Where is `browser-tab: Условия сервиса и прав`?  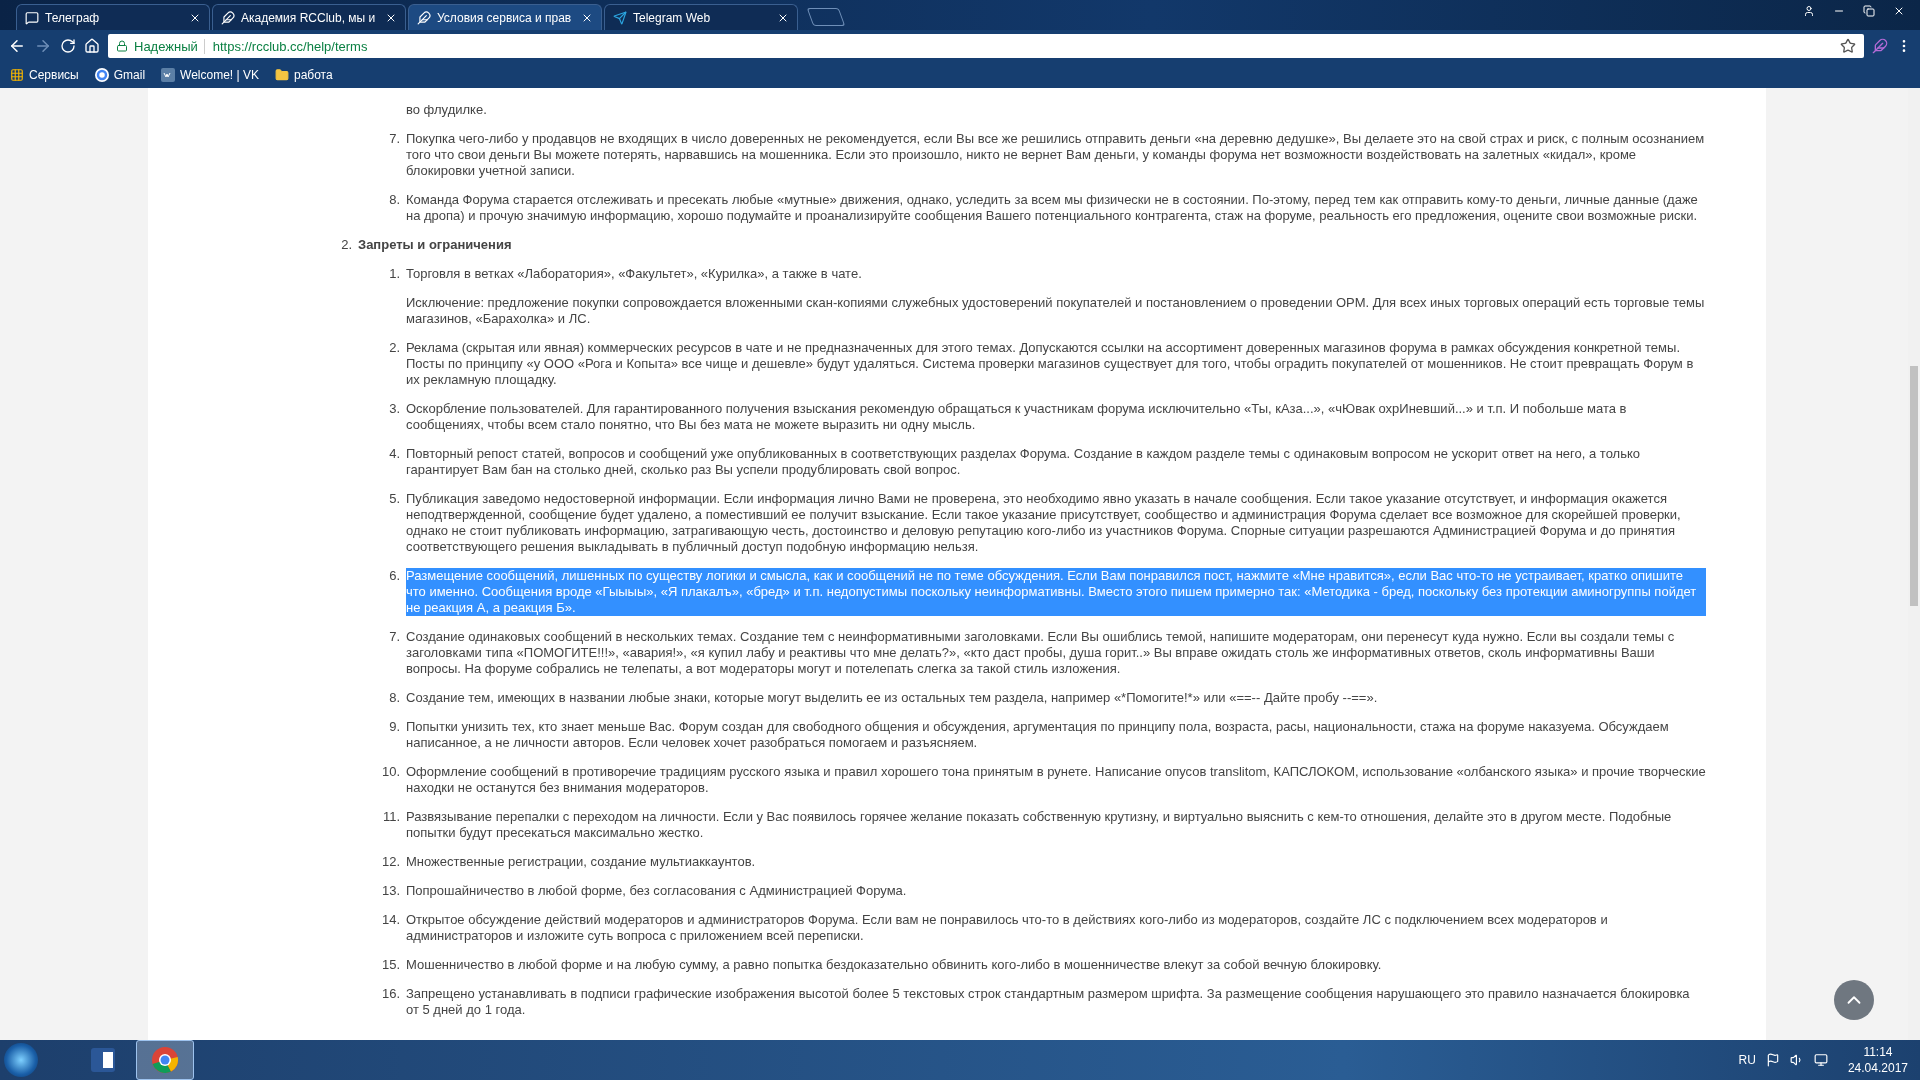 browser-tab: Условия сервиса и прав is located at coordinates (505, 17).